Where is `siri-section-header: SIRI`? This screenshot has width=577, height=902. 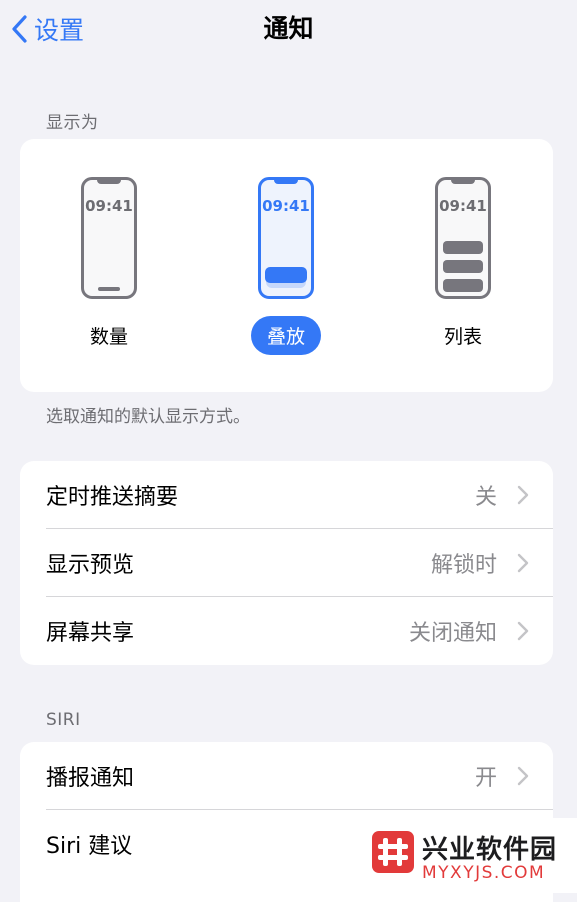
siri-section-header: SIRI is located at coordinates (63, 720).